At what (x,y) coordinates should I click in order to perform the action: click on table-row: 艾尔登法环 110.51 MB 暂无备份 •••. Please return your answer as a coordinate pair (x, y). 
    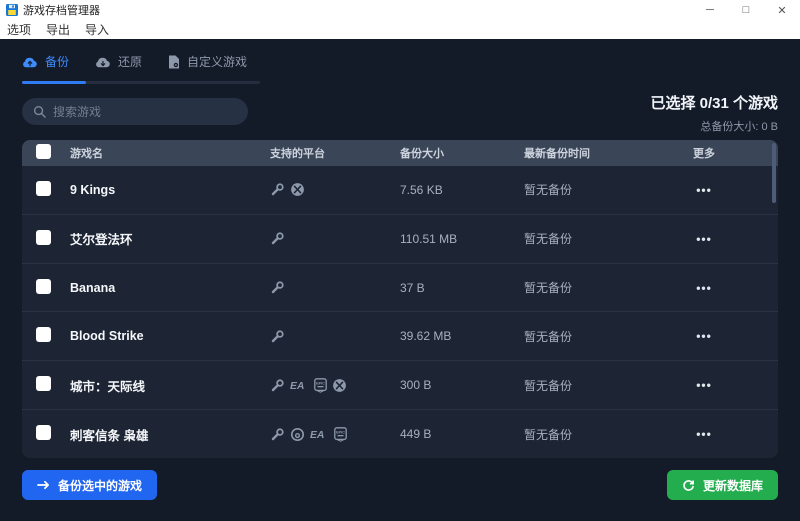
    Looking at the image, I should click on (400, 238).